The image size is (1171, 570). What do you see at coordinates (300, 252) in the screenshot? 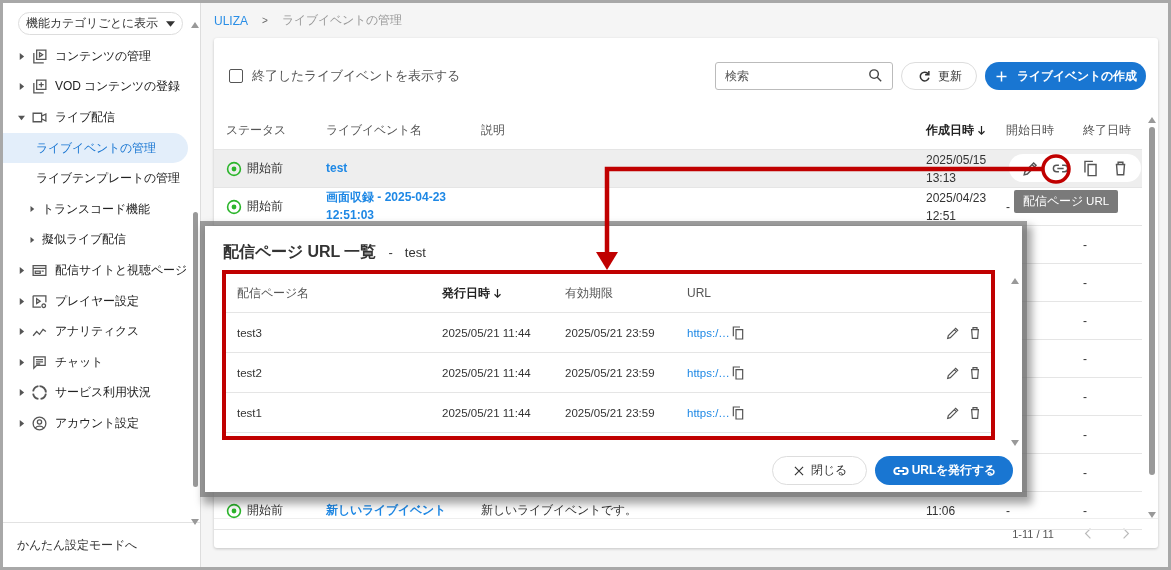
I see `dialog-title: 配信ページ URL 一覧` at bounding box center [300, 252].